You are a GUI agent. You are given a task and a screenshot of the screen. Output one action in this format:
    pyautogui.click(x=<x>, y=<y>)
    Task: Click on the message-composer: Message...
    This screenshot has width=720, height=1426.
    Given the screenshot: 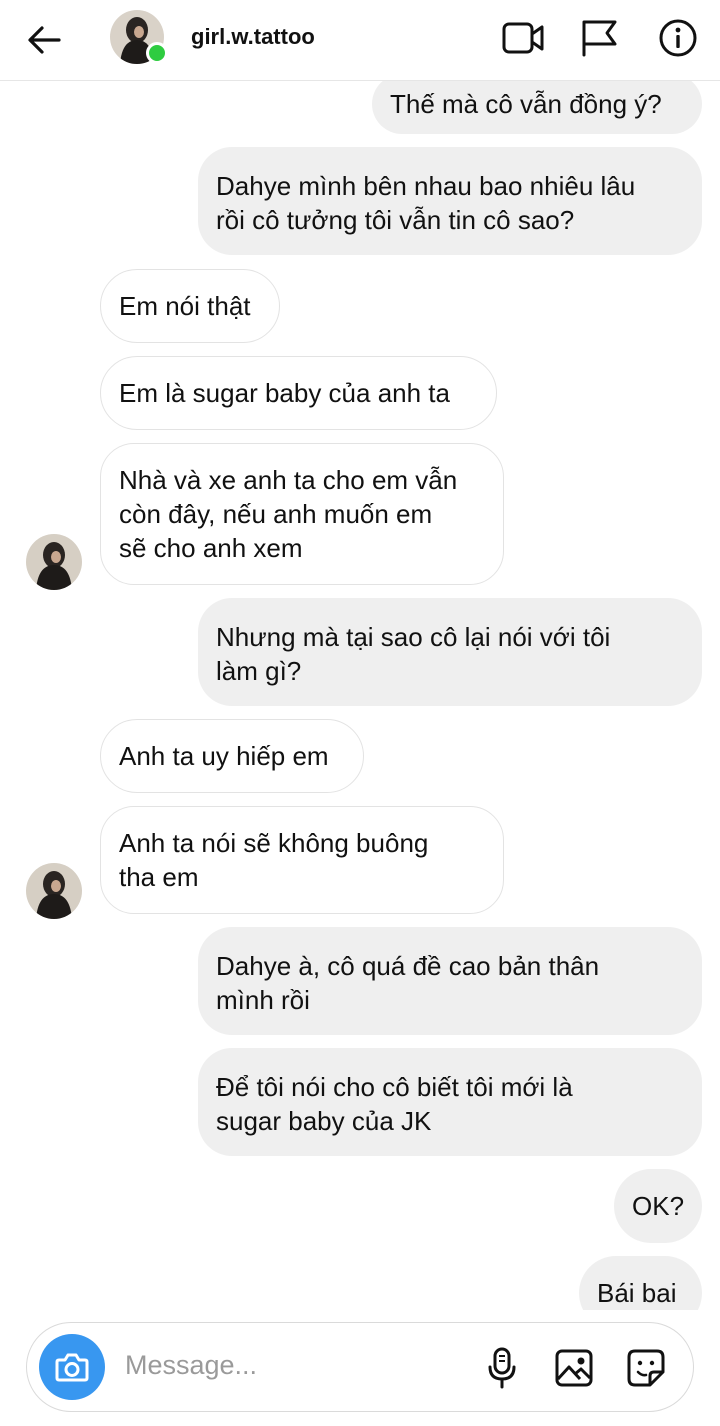 What is the action you would take?
    pyautogui.click(x=360, y=1367)
    